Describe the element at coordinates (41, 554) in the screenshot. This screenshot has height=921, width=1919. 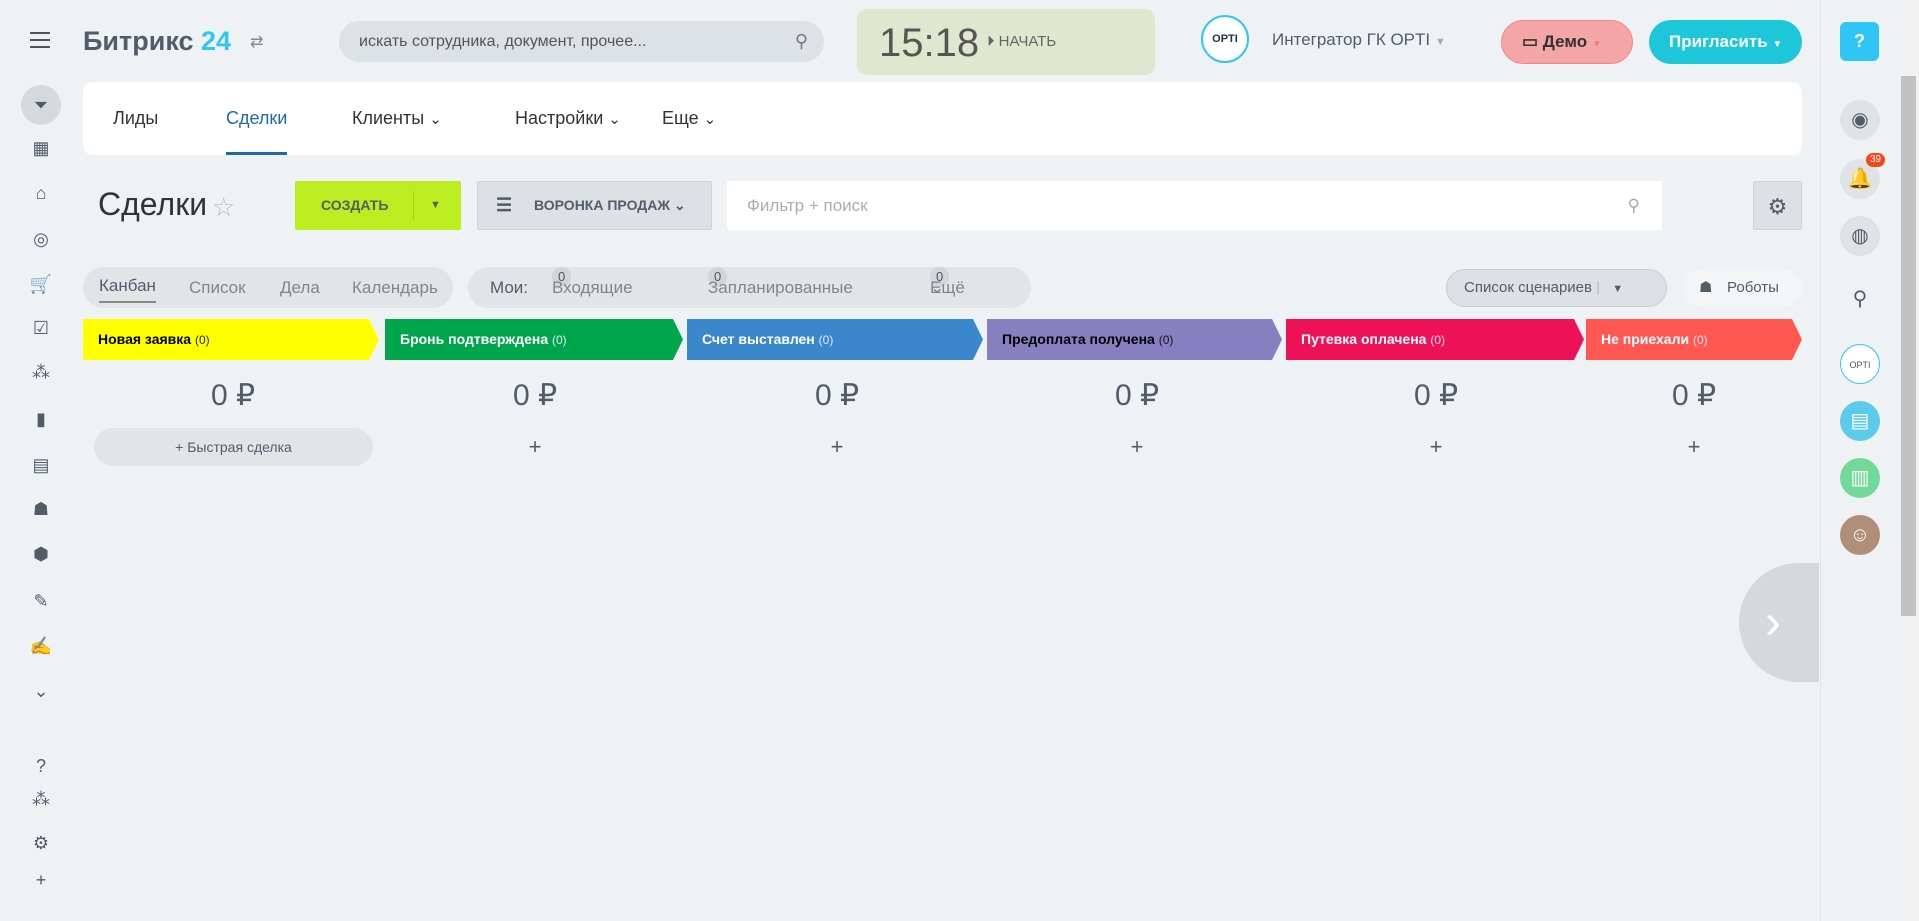
I see `box-icon: ⬢` at that location.